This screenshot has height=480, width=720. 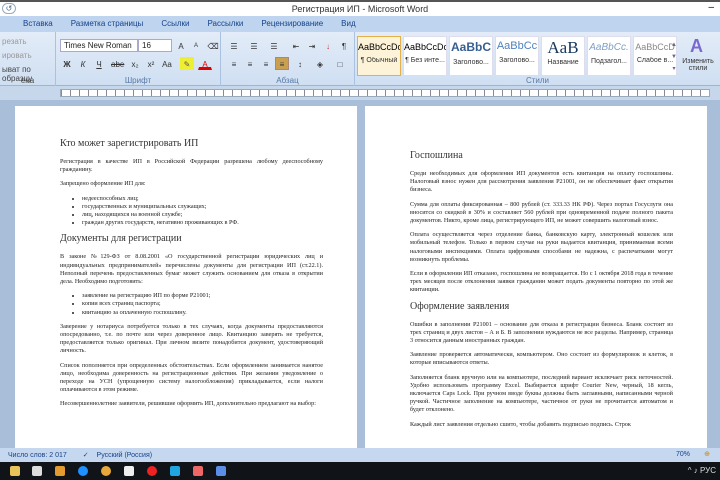 I want to click on zoom-level: 70%, so click(x=683, y=454).